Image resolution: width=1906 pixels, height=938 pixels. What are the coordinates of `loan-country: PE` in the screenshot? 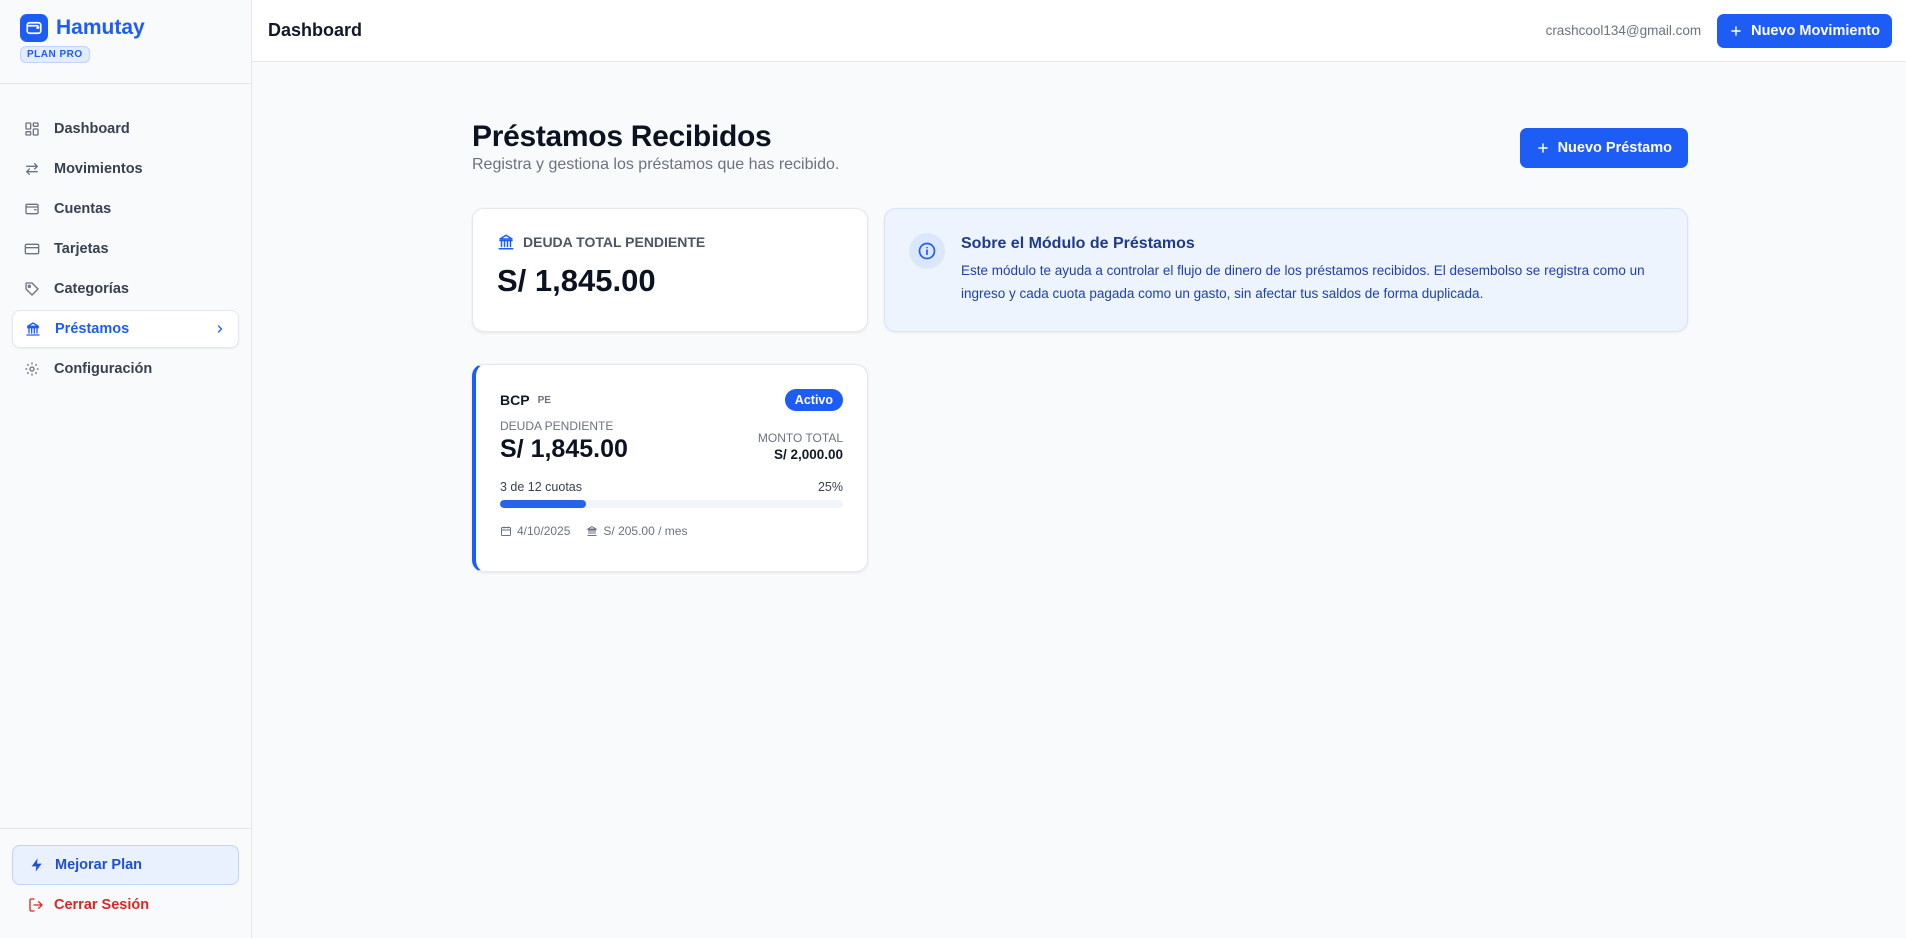 It's located at (544, 400).